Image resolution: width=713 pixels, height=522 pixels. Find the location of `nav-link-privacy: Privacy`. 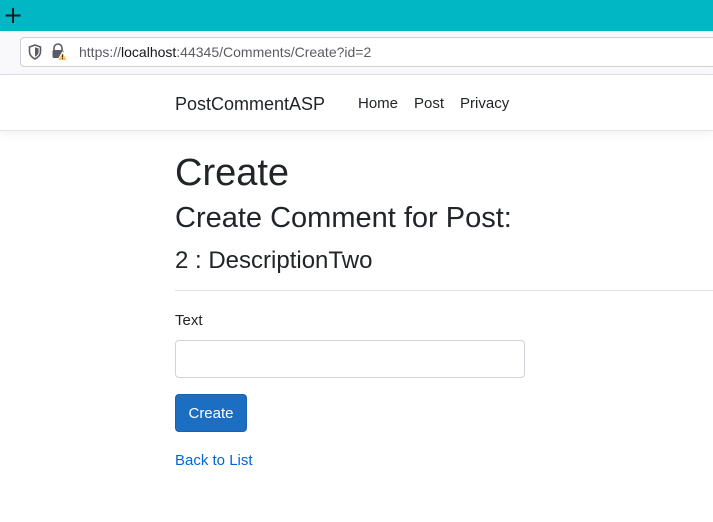

nav-link-privacy: Privacy is located at coordinates (484, 104).